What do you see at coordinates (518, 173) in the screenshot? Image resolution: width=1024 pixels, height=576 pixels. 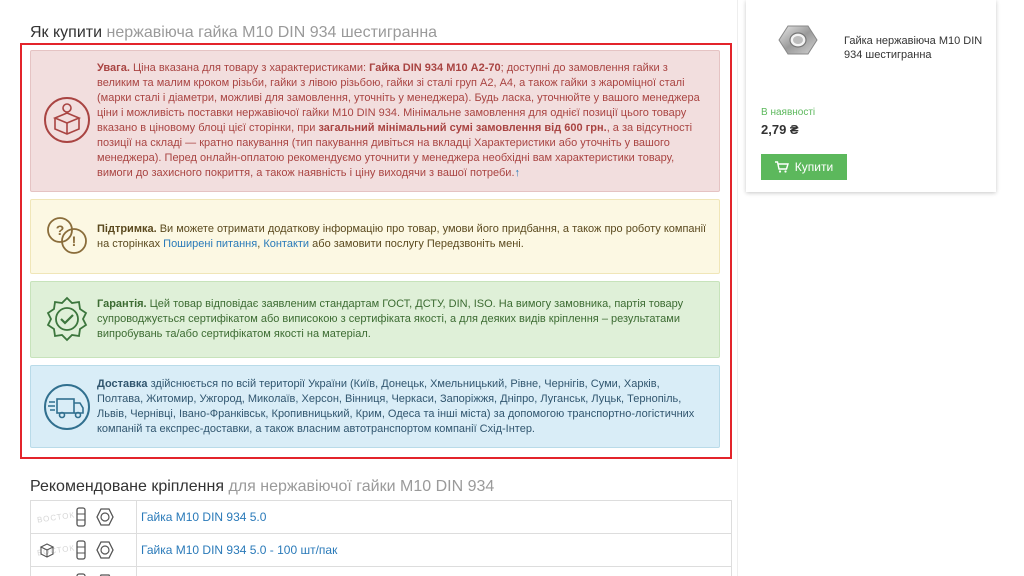 I see `scroll-up-link: ↑` at bounding box center [518, 173].